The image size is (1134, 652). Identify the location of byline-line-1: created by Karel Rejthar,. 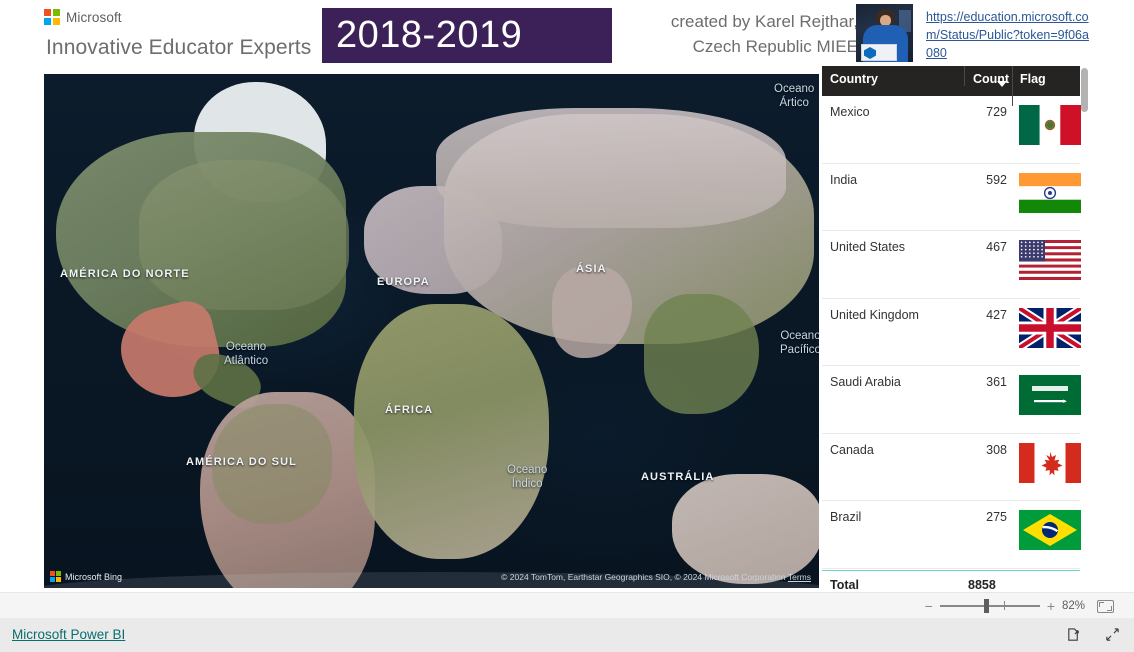
(764, 21).